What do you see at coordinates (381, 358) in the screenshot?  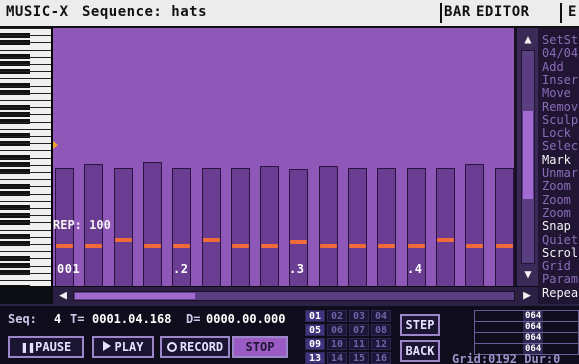 I see `track-number: 16` at bounding box center [381, 358].